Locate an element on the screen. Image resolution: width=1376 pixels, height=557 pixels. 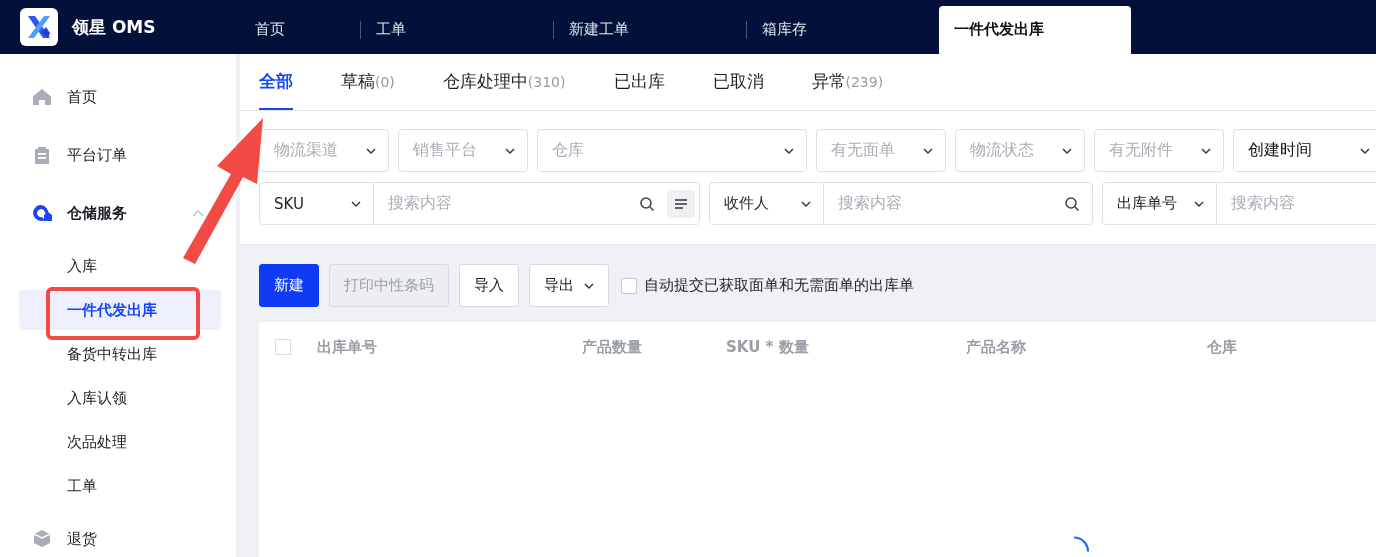
warehouse-icon is located at coordinates (42, 213).